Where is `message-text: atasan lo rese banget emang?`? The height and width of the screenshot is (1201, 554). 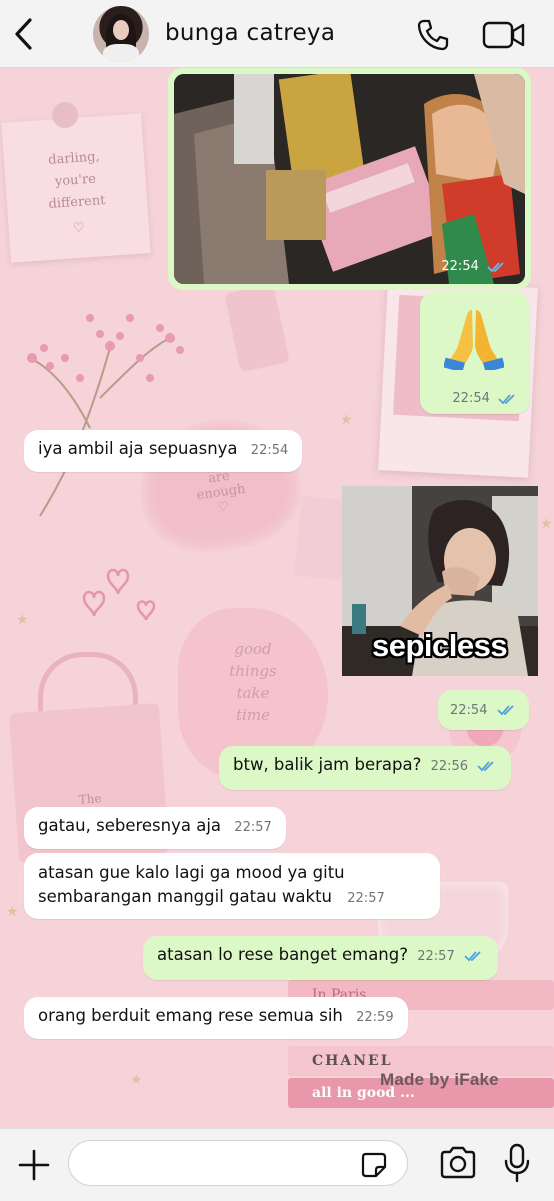
message-text: atasan lo rese banget emang? is located at coordinates (282, 954).